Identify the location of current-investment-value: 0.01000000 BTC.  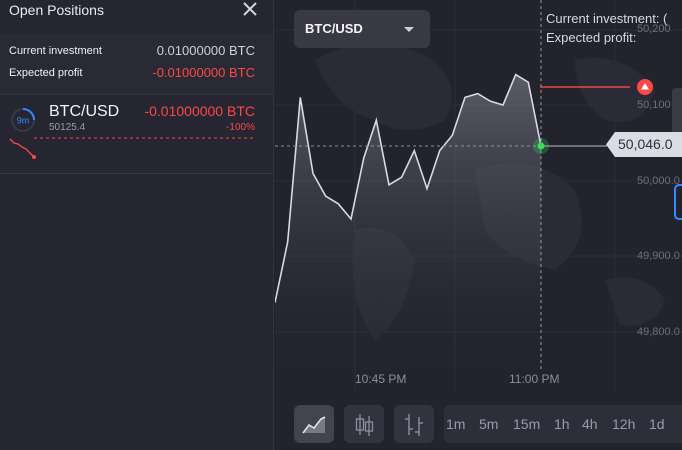
(205, 50).